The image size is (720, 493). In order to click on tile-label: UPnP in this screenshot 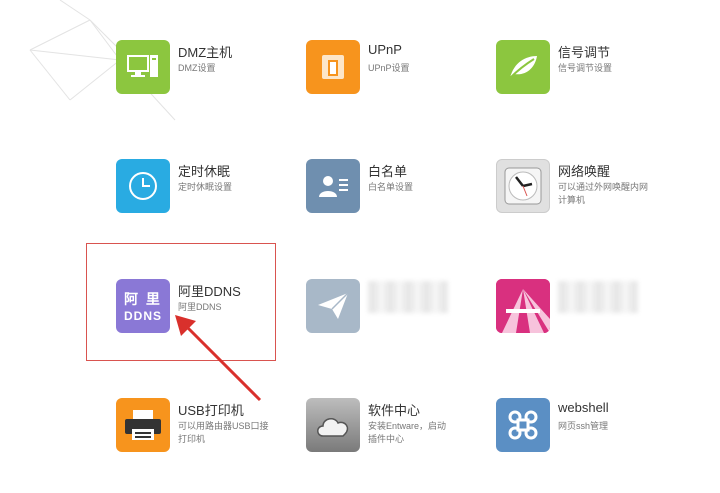, I will do `click(385, 49)`.